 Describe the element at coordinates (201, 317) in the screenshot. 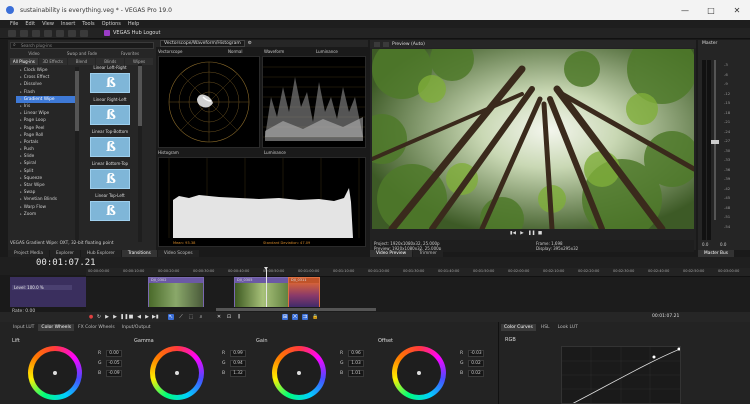

I see `zoom-tool-icon: ⌕` at that location.